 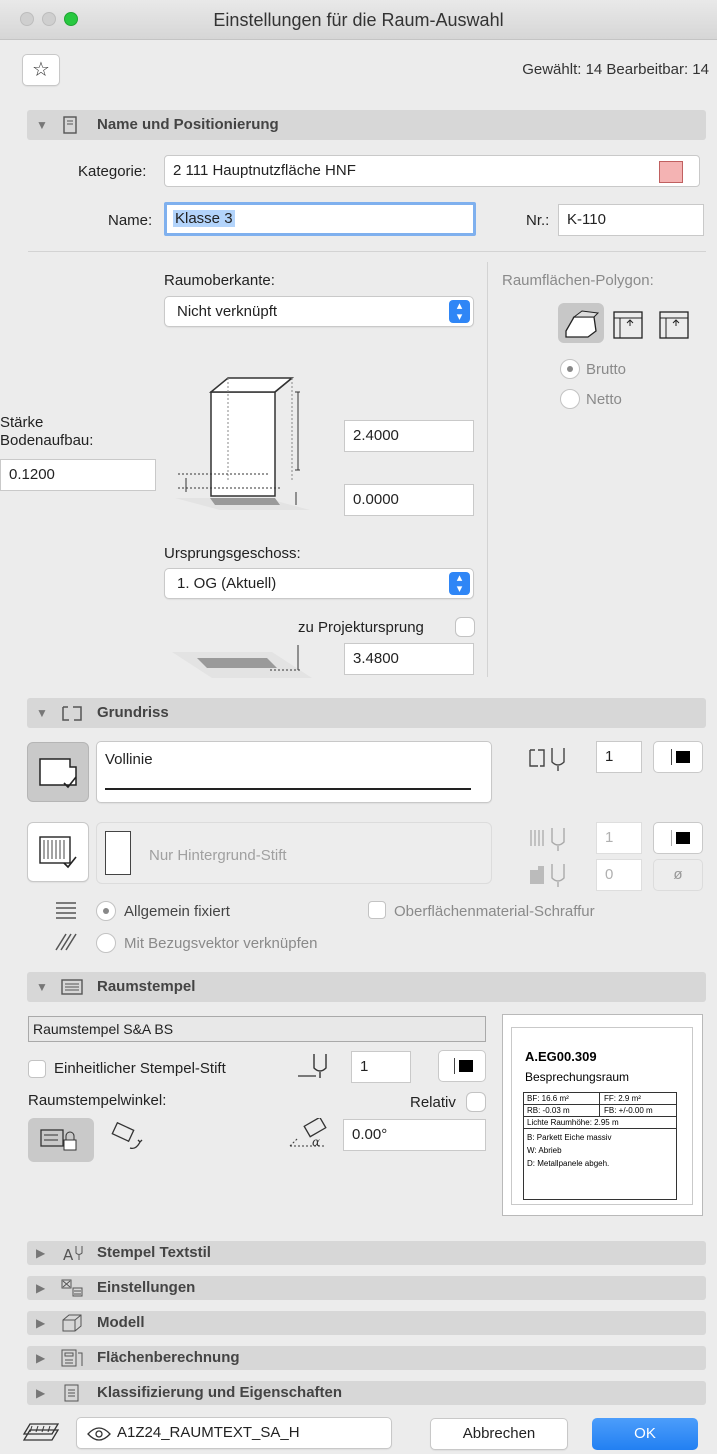 What do you see at coordinates (465, 627) in the screenshot?
I see `project-origin-checkbox` at bounding box center [465, 627].